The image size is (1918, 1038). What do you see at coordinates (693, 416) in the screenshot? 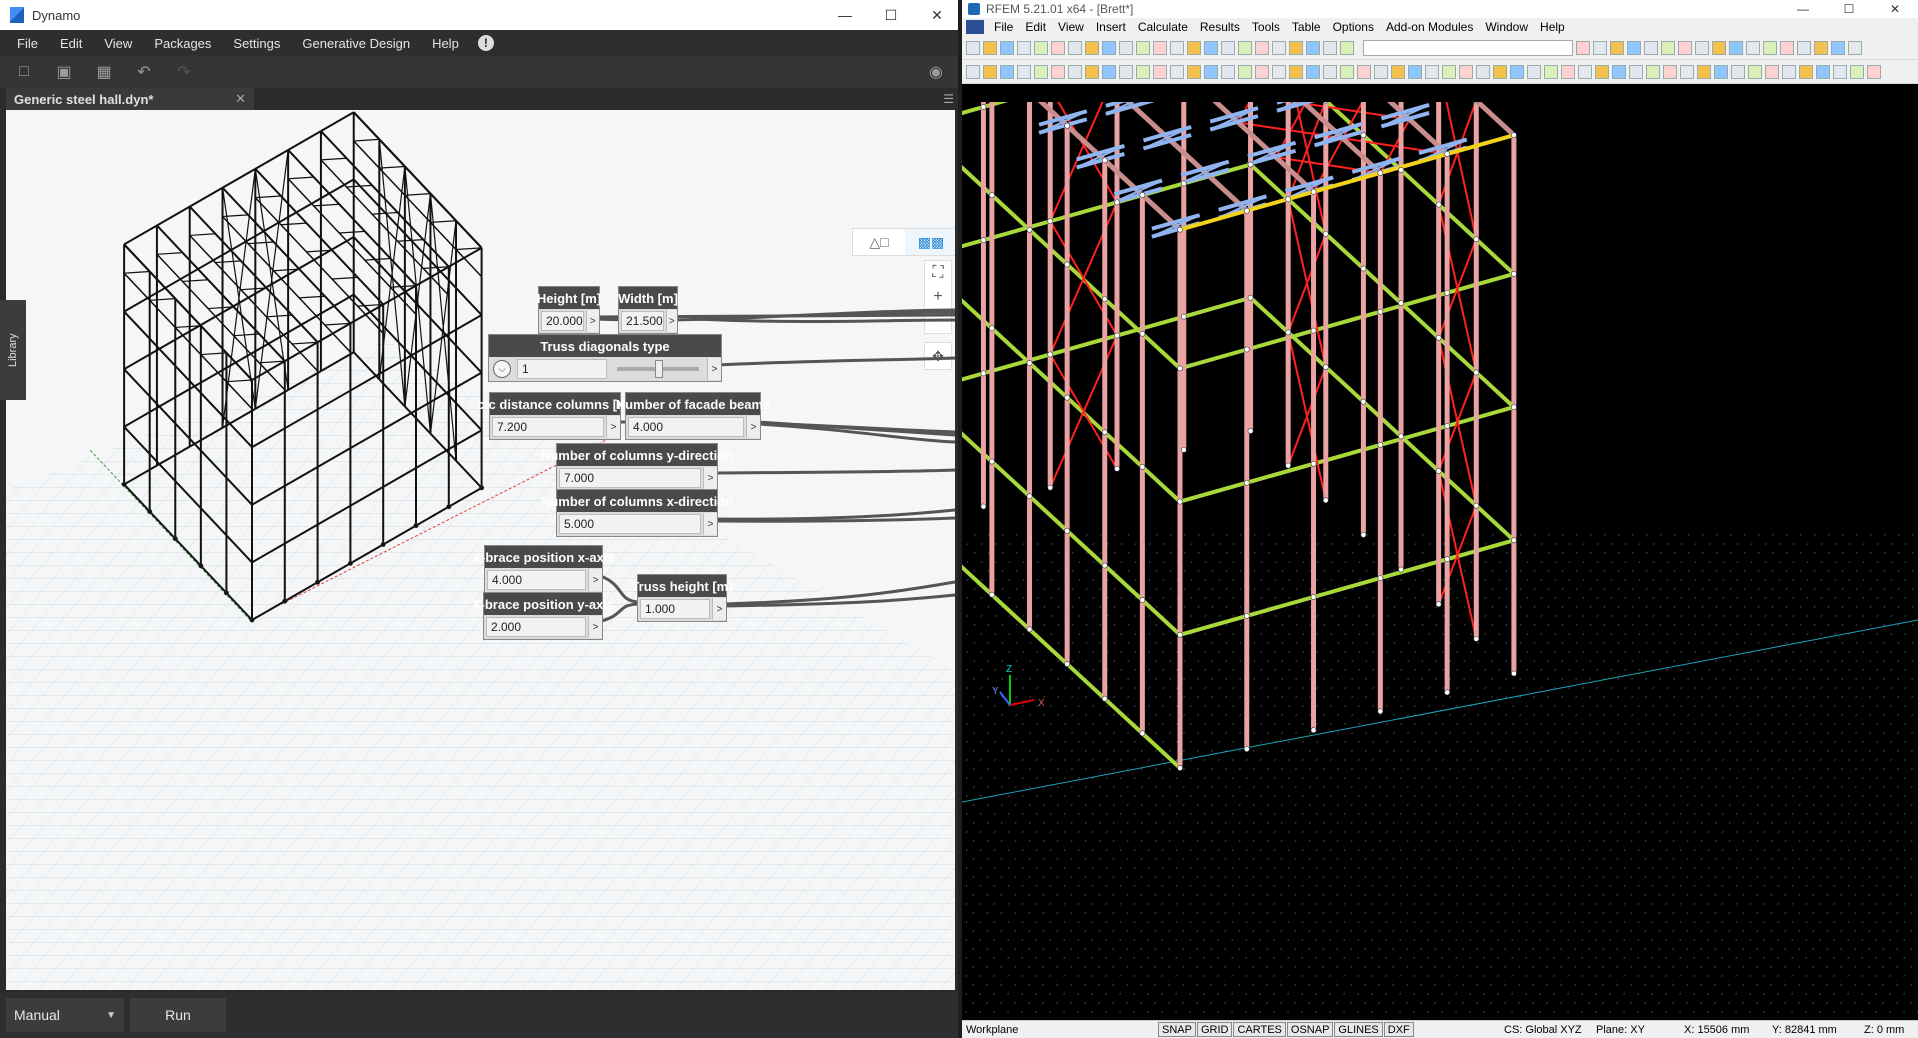
I see `node-facade-beams: Number of facade beams 4.000 >` at bounding box center [693, 416].